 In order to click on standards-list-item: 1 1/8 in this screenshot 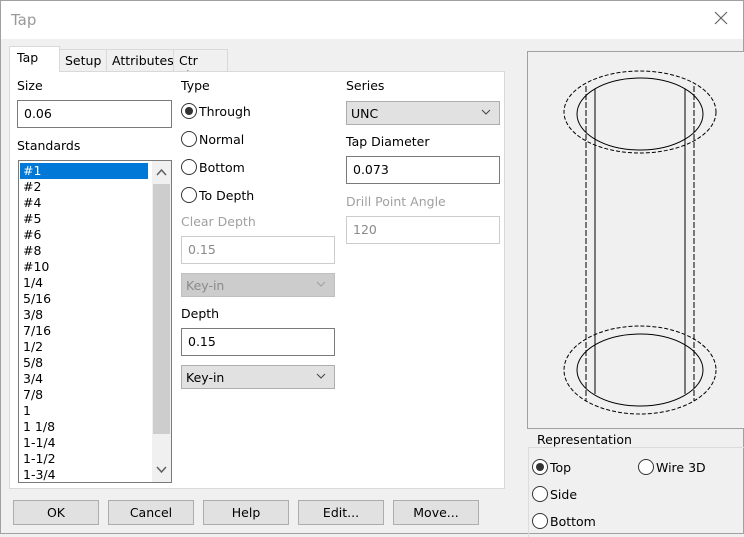, I will do `click(84, 427)`.